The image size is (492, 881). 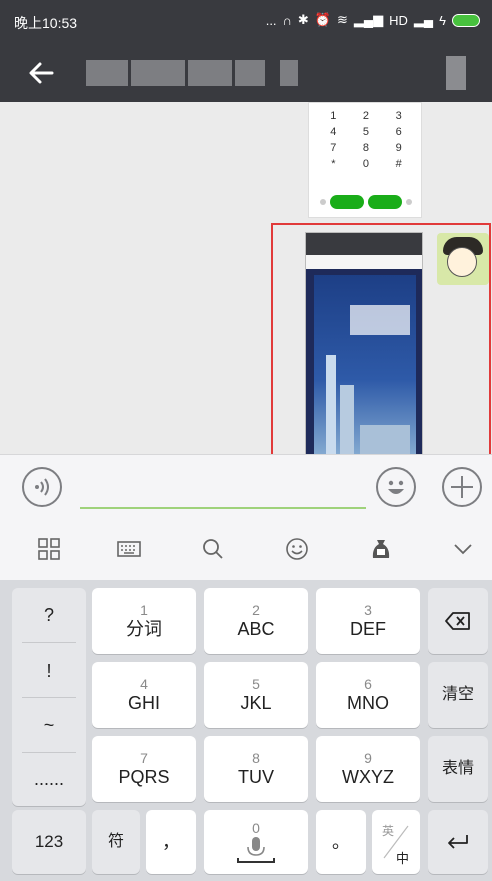 What do you see at coordinates (42, 487) in the screenshot?
I see `voice-input-button` at bounding box center [42, 487].